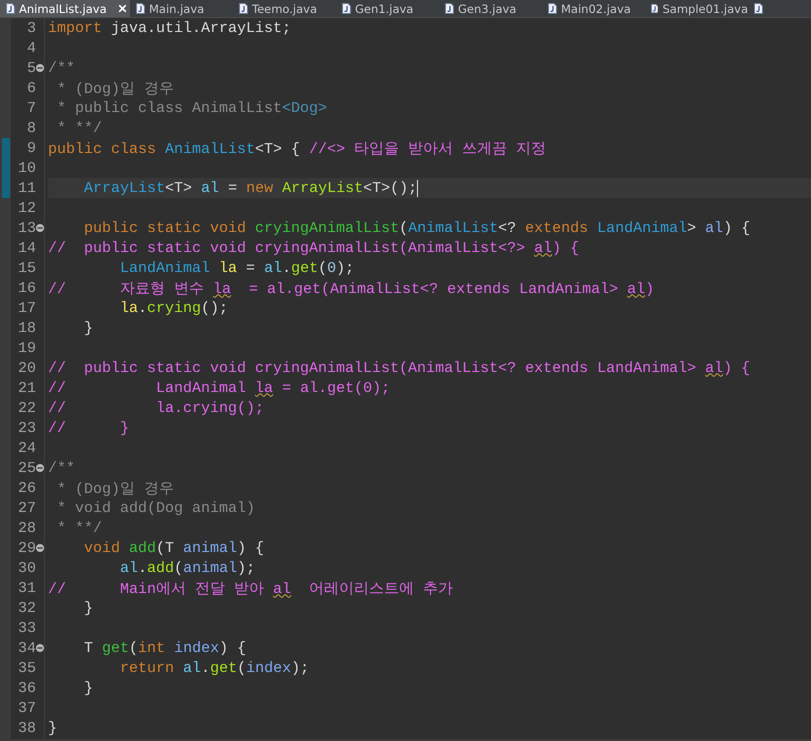 Image resolution: width=811 pixels, height=741 pixels. What do you see at coordinates (26, 408) in the screenshot?
I see `line-number: 22` at bounding box center [26, 408].